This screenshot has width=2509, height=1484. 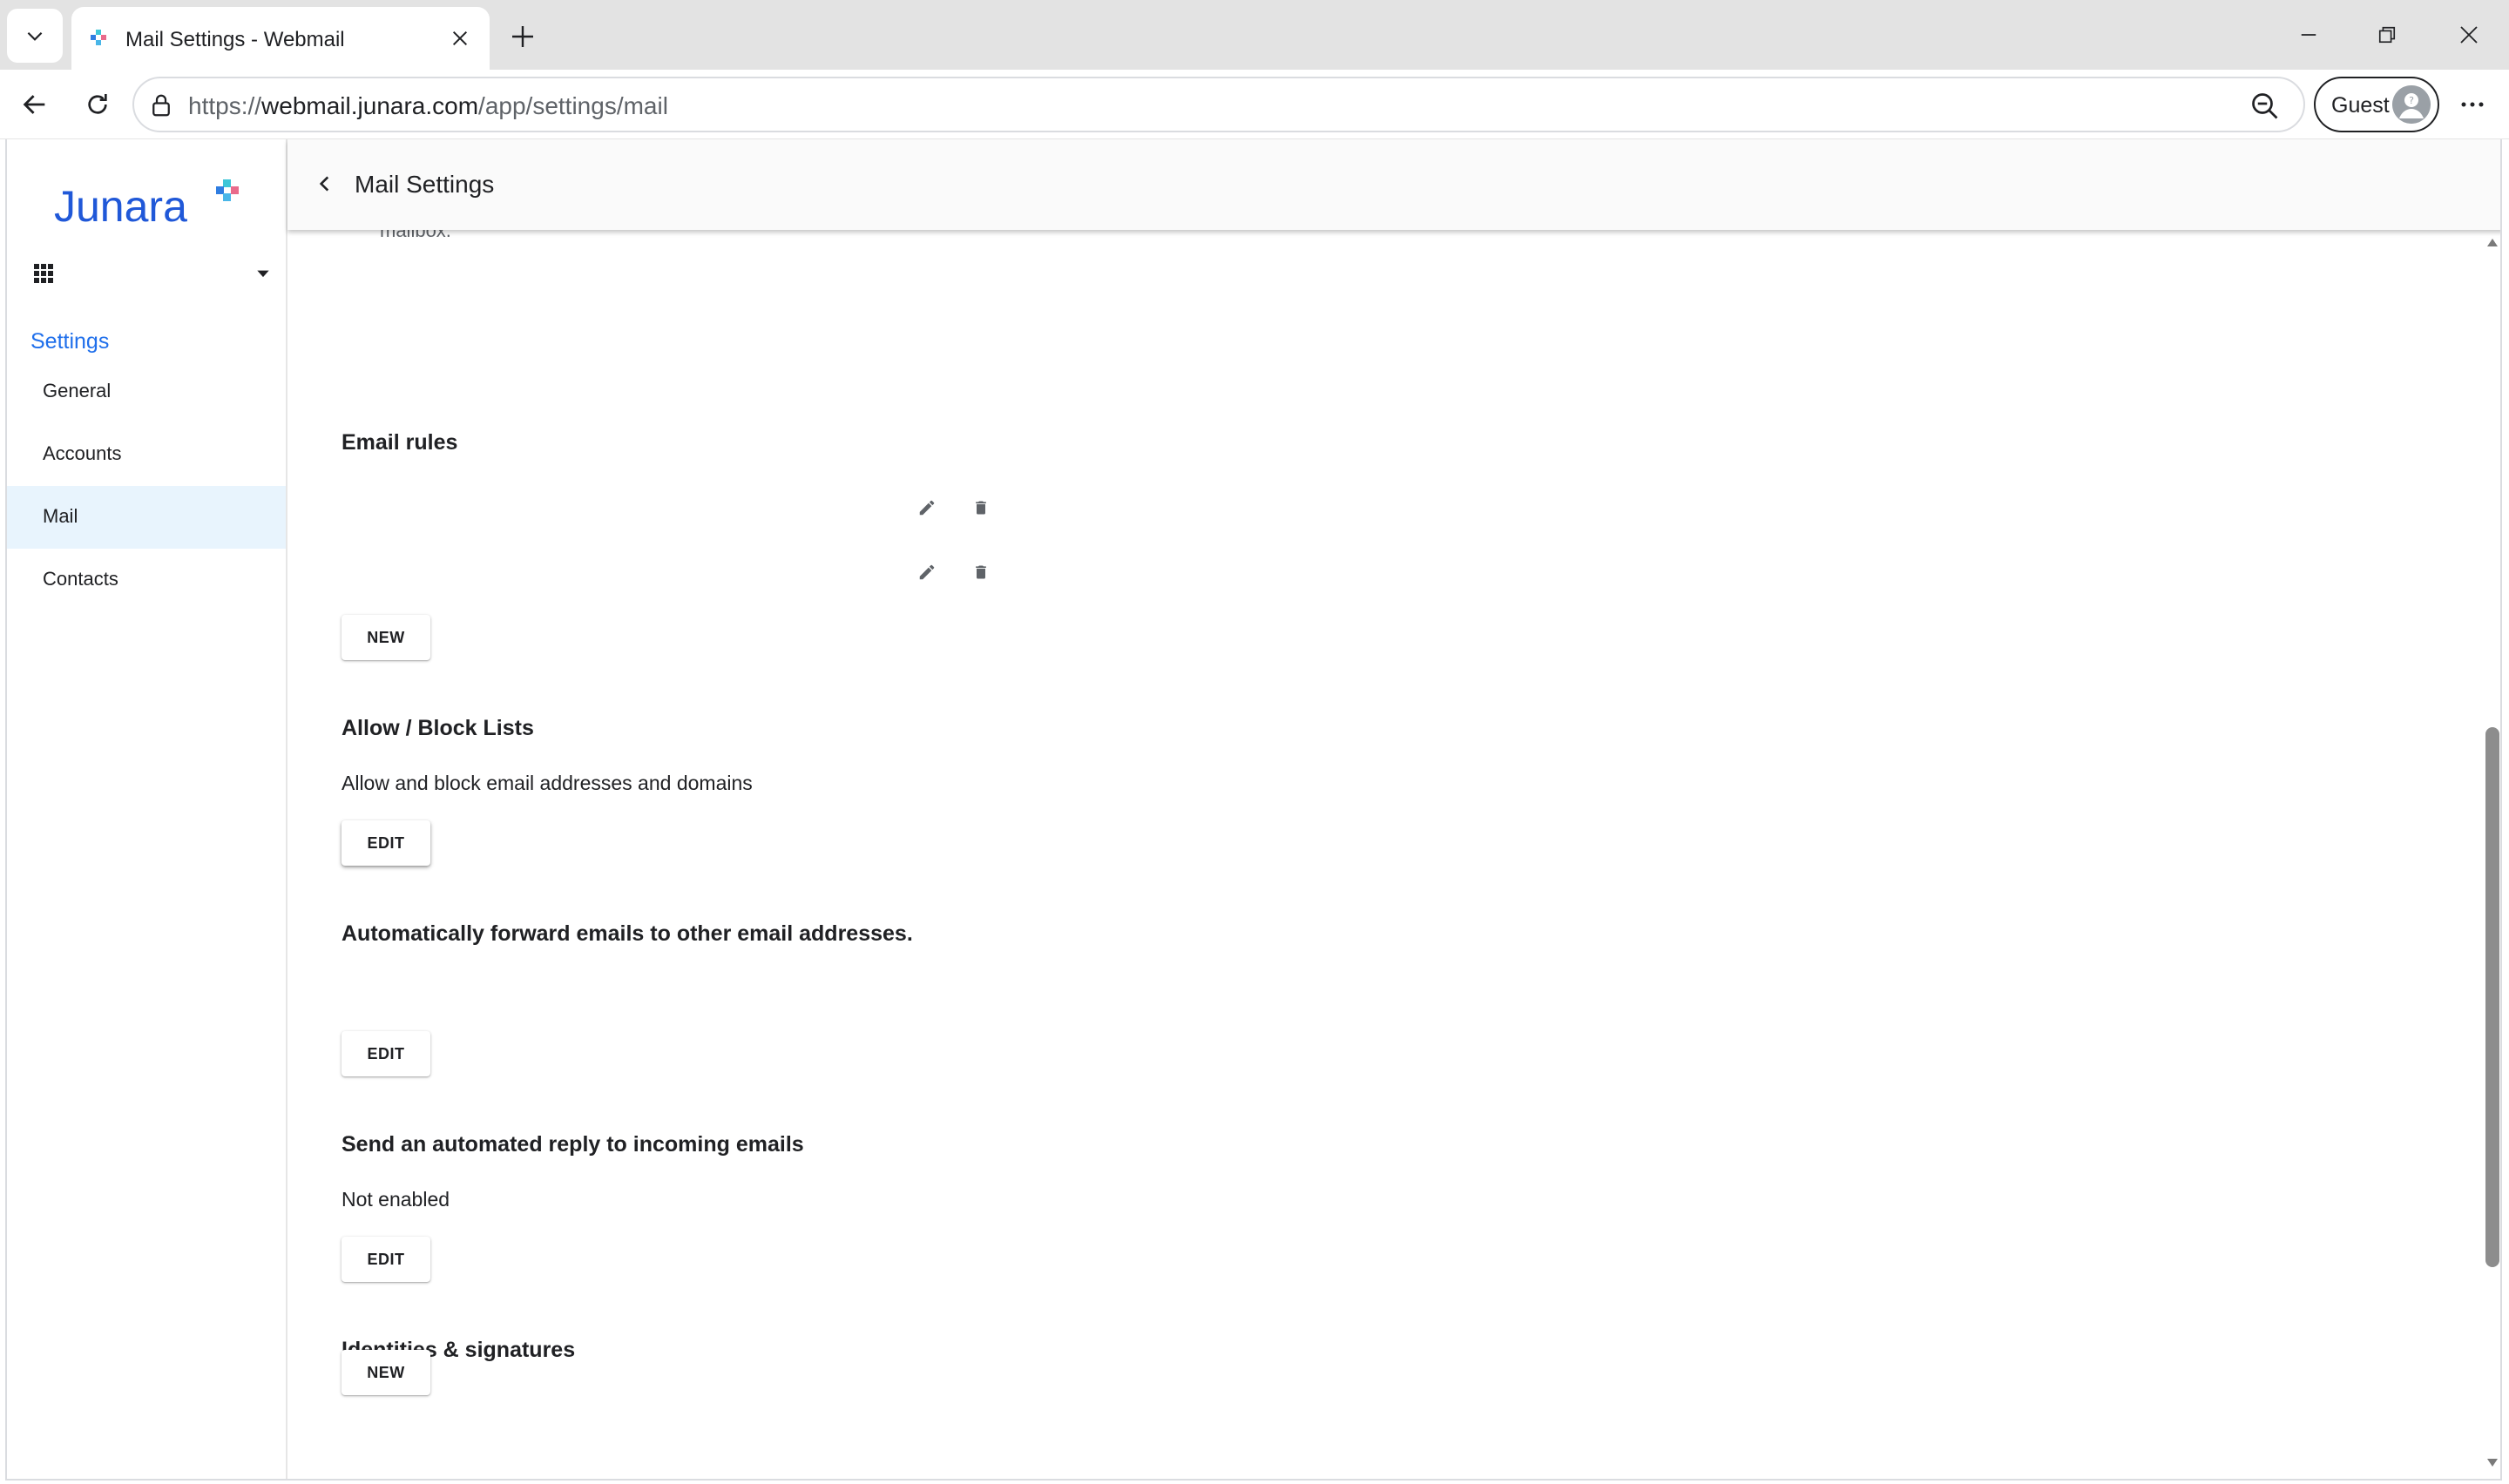 What do you see at coordinates (2265, 106) in the screenshot?
I see `zoom-out-icon` at bounding box center [2265, 106].